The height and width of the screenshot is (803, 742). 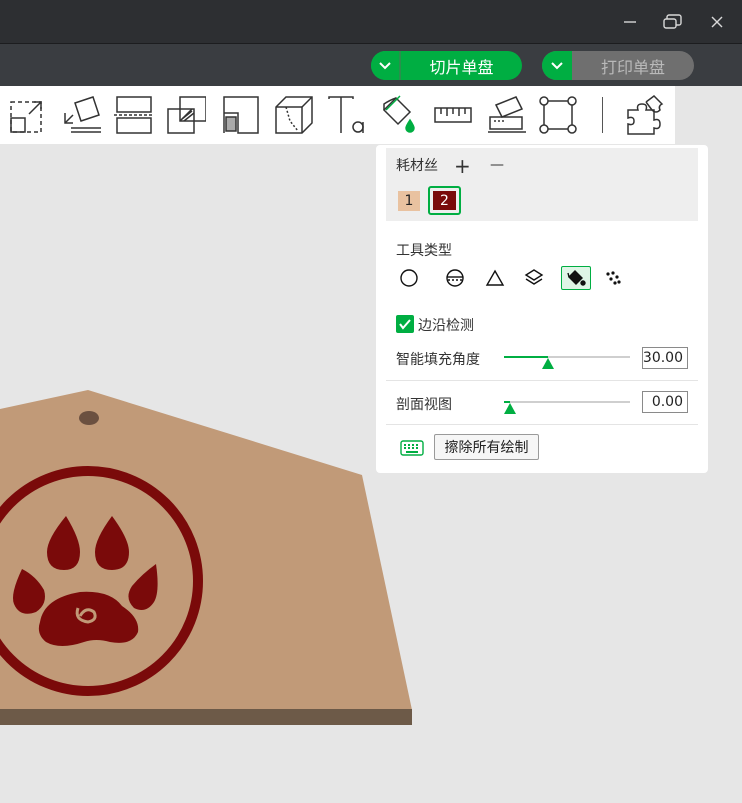 I want to click on hang-hole, so click(x=89, y=418).